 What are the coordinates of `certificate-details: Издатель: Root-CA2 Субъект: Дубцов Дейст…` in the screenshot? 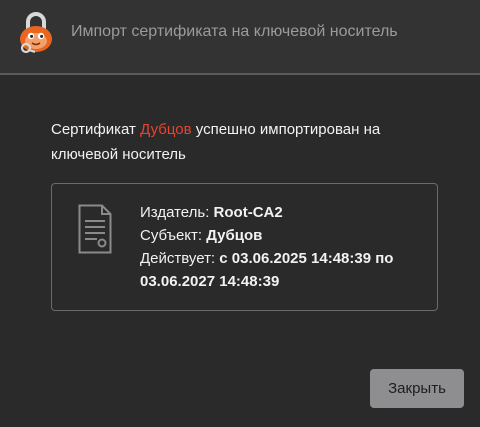 It's located at (285, 247).